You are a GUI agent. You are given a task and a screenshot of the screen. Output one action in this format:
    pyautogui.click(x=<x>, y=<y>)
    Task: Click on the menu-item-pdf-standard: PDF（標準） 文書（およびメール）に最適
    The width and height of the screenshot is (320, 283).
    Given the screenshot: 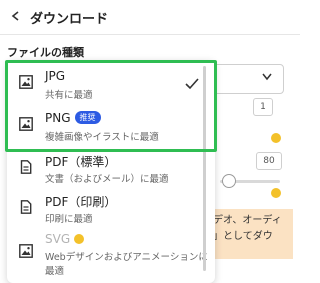 What is the action you would take?
    pyautogui.click(x=111, y=169)
    